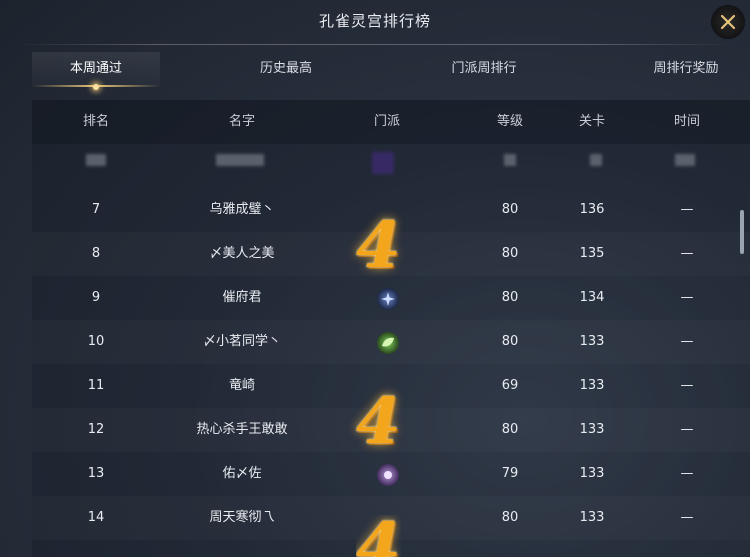  What do you see at coordinates (686, 69) in the screenshot?
I see `tab-weekly-rewards: 周排行奖励` at bounding box center [686, 69].